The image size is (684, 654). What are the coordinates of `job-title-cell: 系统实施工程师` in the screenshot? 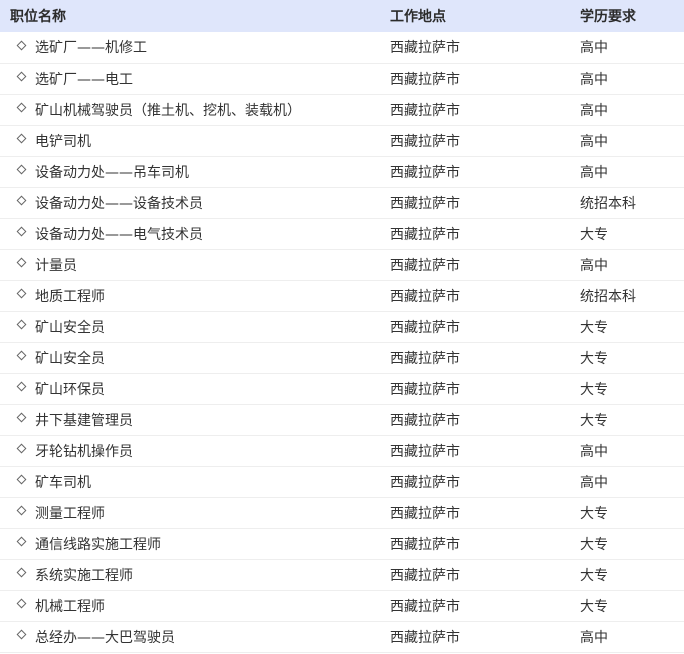 It's located at (195, 574).